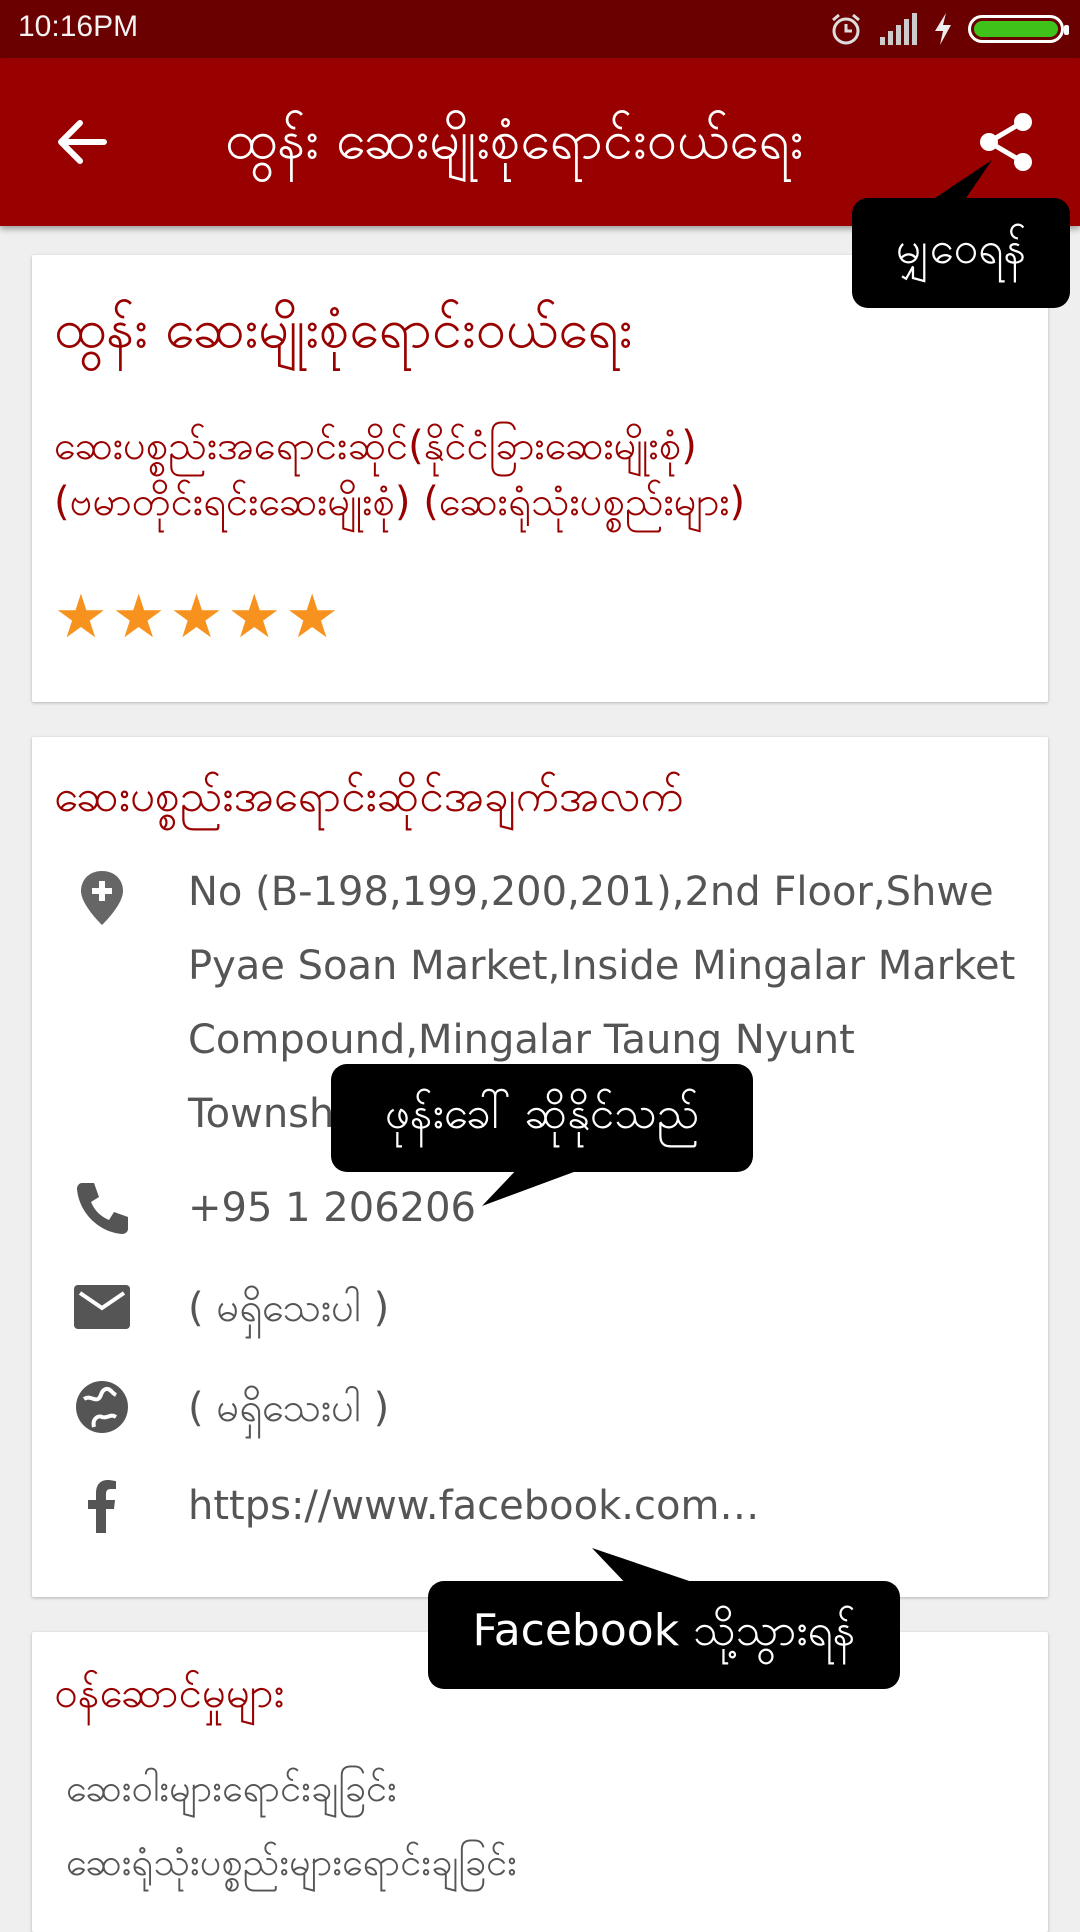  Describe the element at coordinates (343, 328) in the screenshot. I see `shop-name: ထွန်း ဆေးမျိုးစုံရောင်းဝယ်ရေး` at that location.